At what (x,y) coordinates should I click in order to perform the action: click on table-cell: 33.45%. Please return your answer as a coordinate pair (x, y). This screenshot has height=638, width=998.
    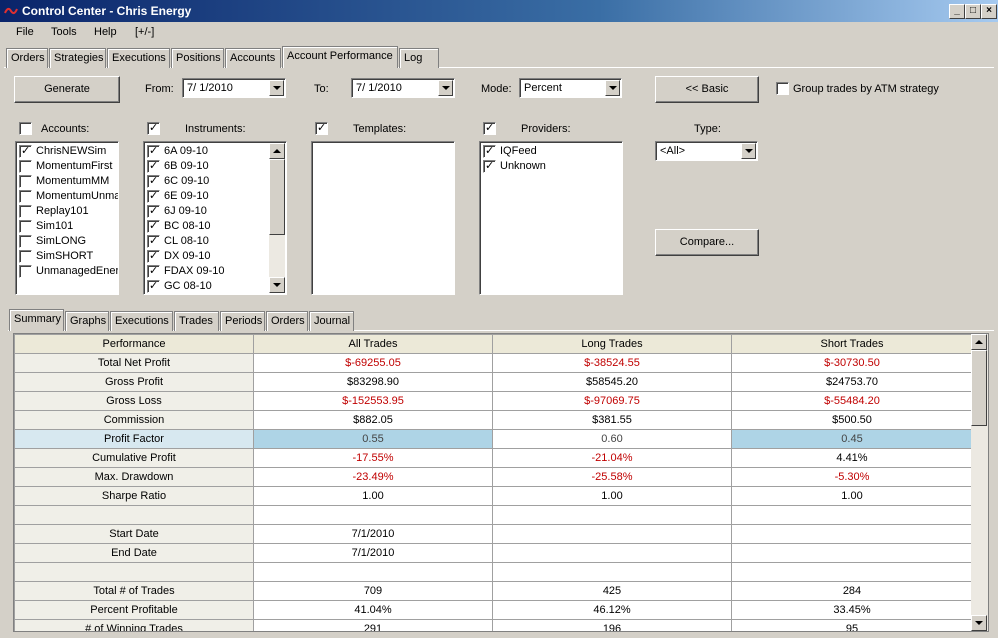
    Looking at the image, I should click on (852, 610).